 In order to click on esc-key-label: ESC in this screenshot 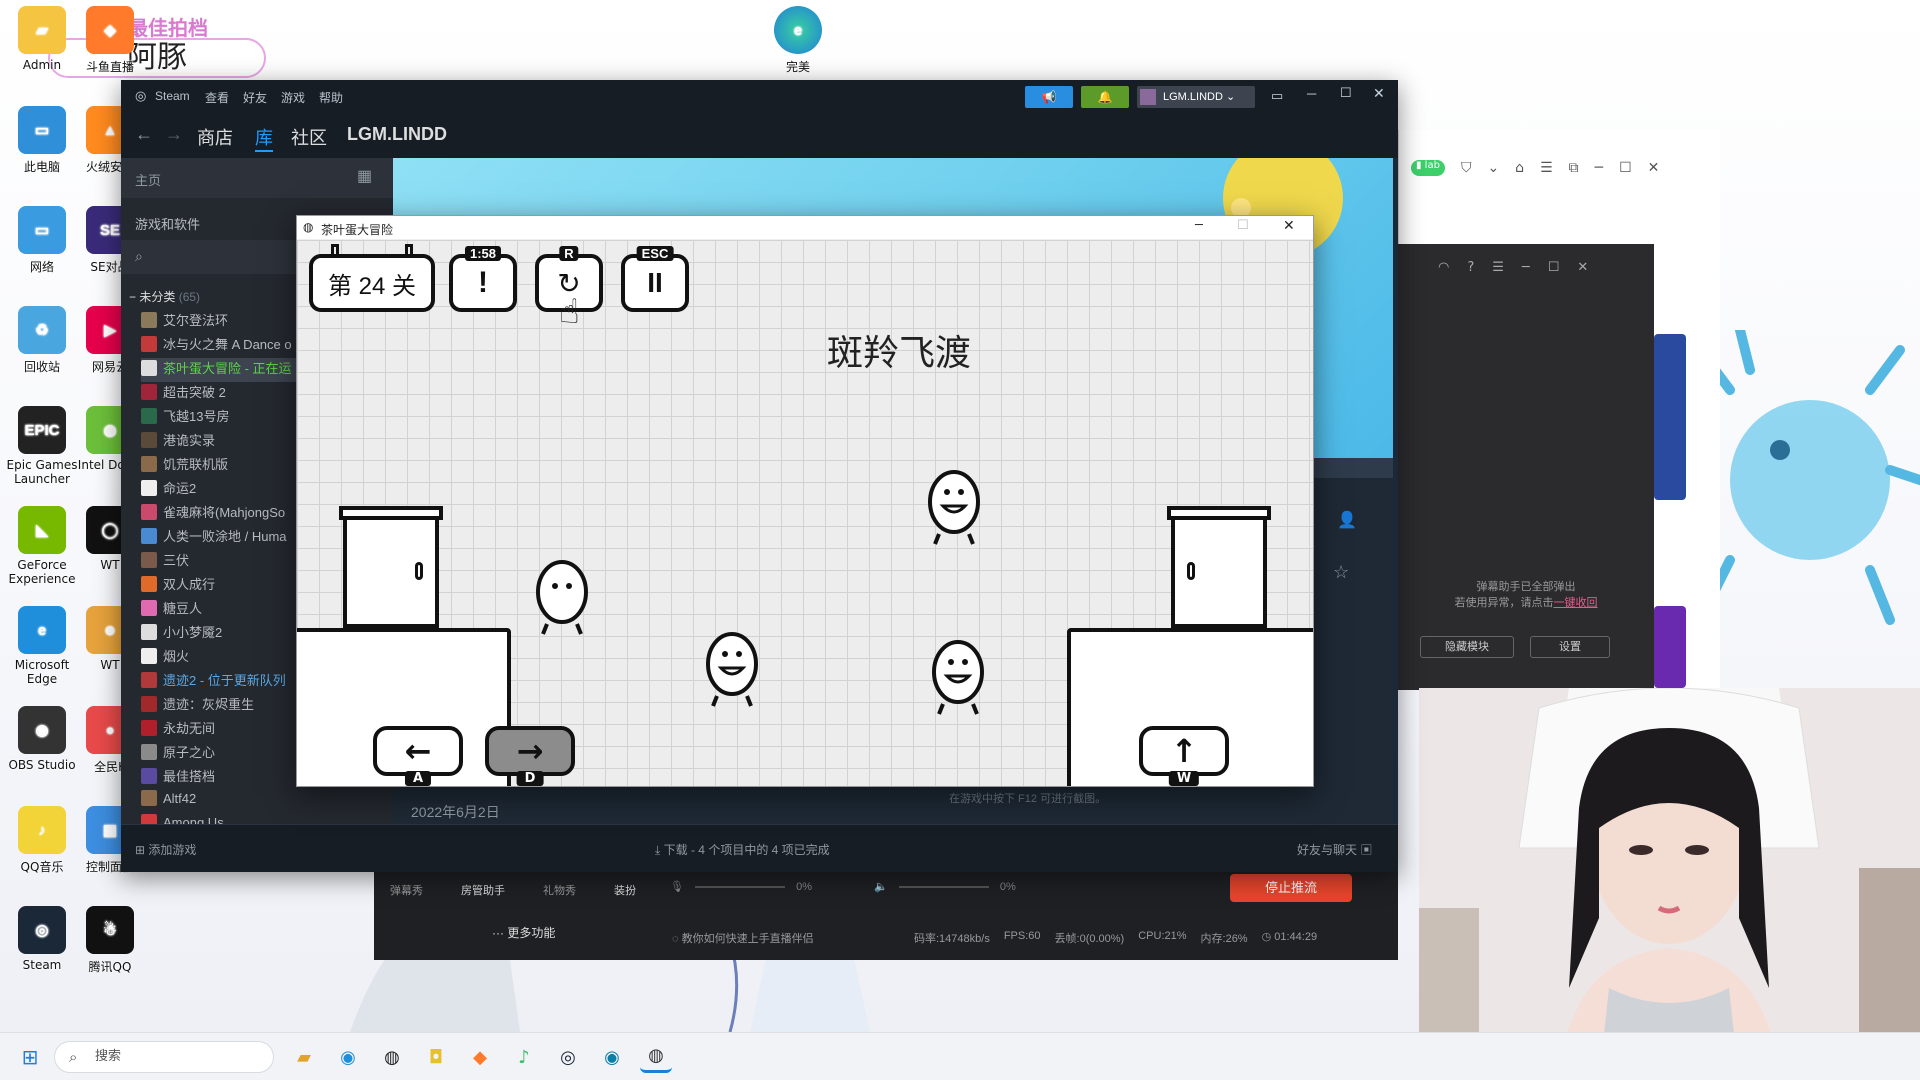, I will do `click(655, 253)`.